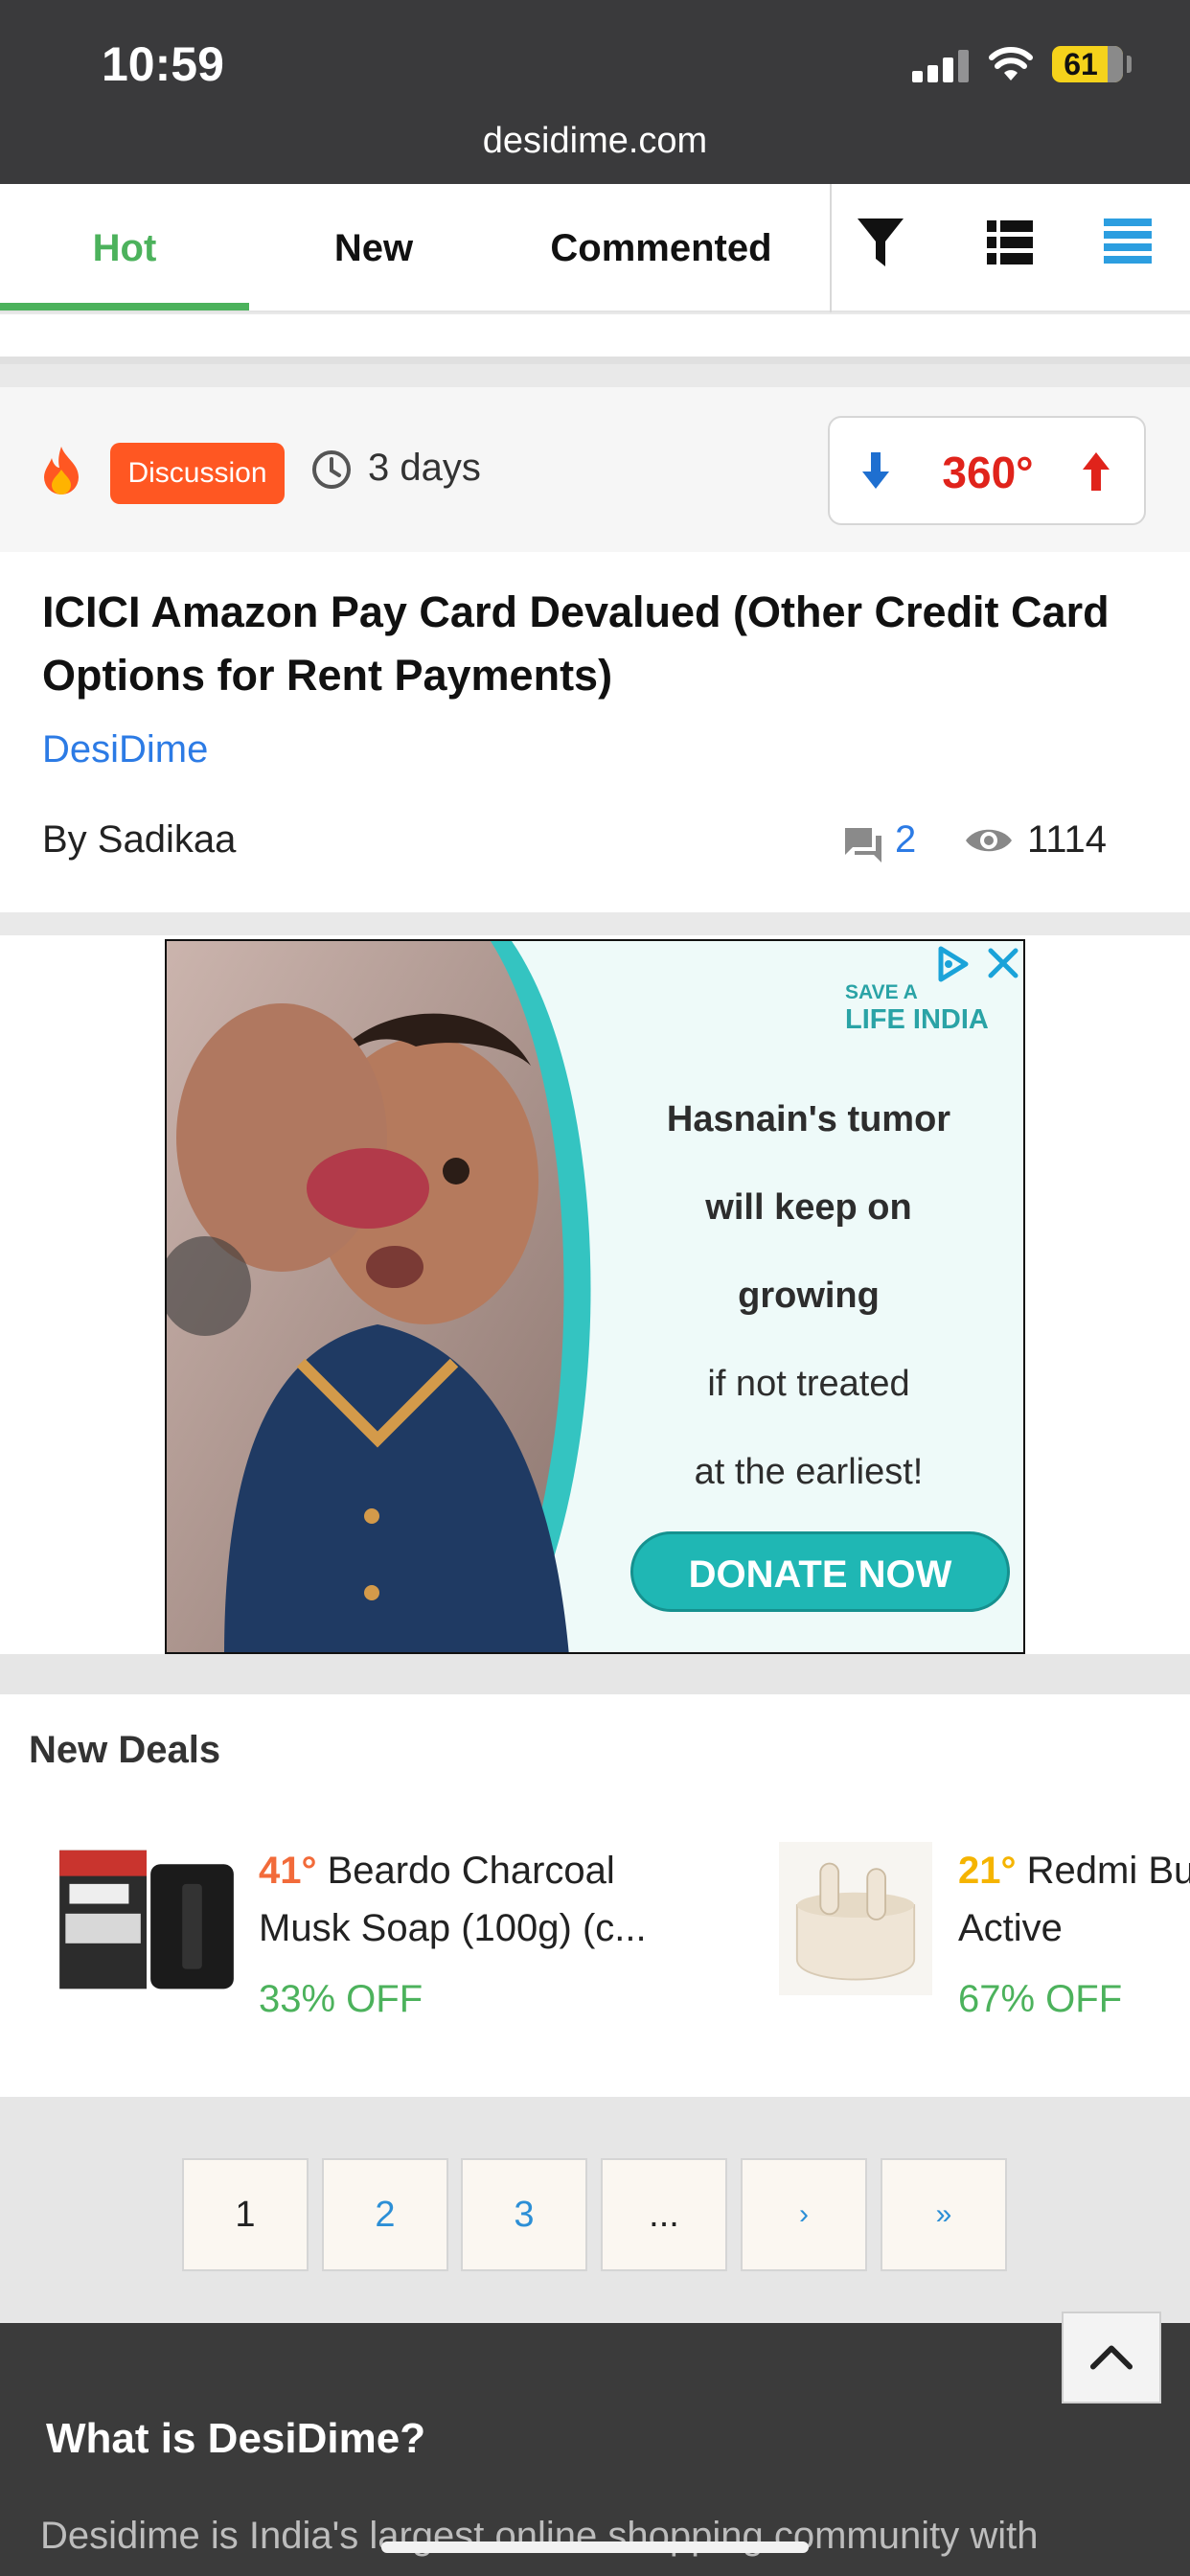 This screenshot has width=1190, height=2576. I want to click on section-spacer, so click(595, 1674).